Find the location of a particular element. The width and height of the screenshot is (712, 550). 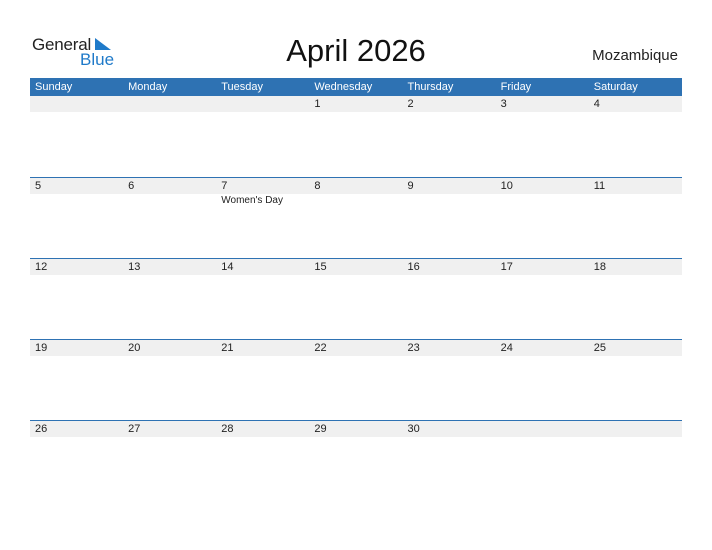

event-row: Women's Day is located at coordinates (356, 201).